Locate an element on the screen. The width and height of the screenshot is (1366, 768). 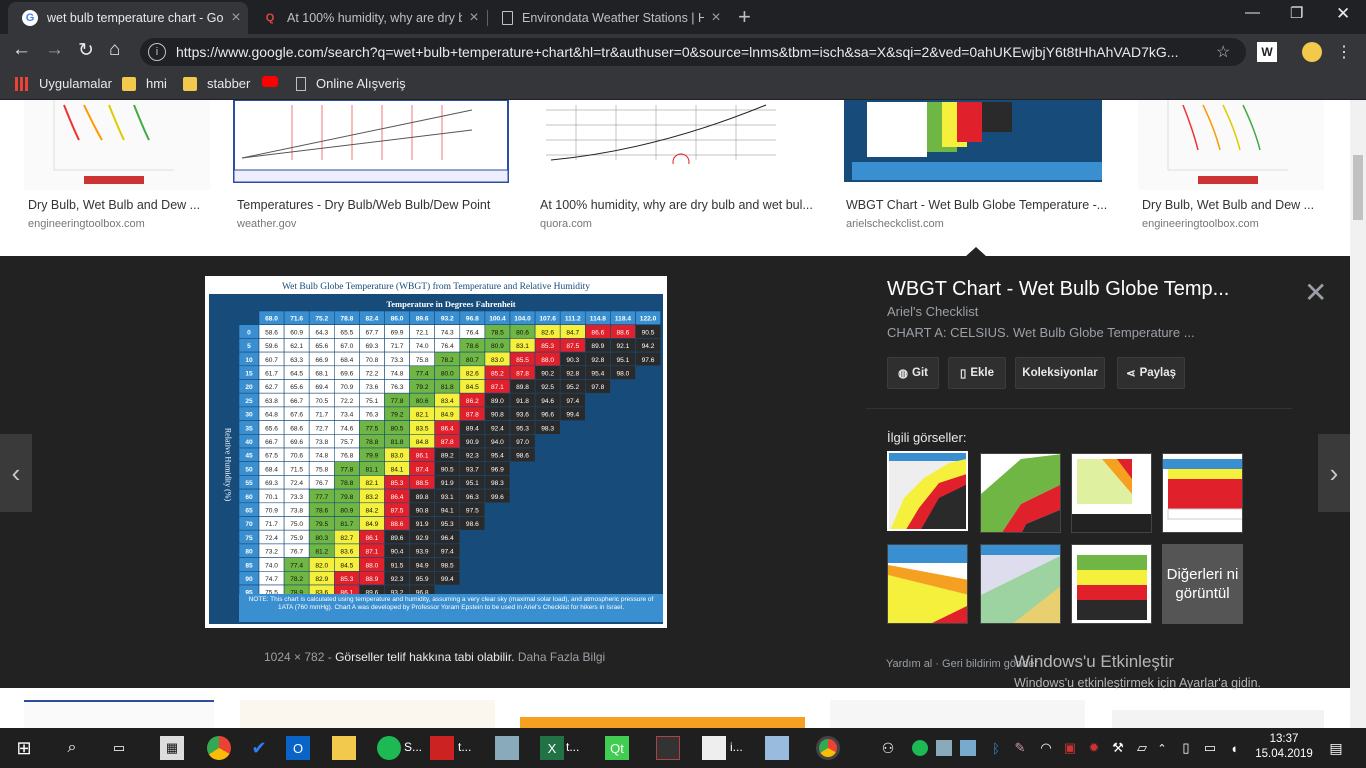
wbgt-value: 59.6 is located at coordinates (271, 346).